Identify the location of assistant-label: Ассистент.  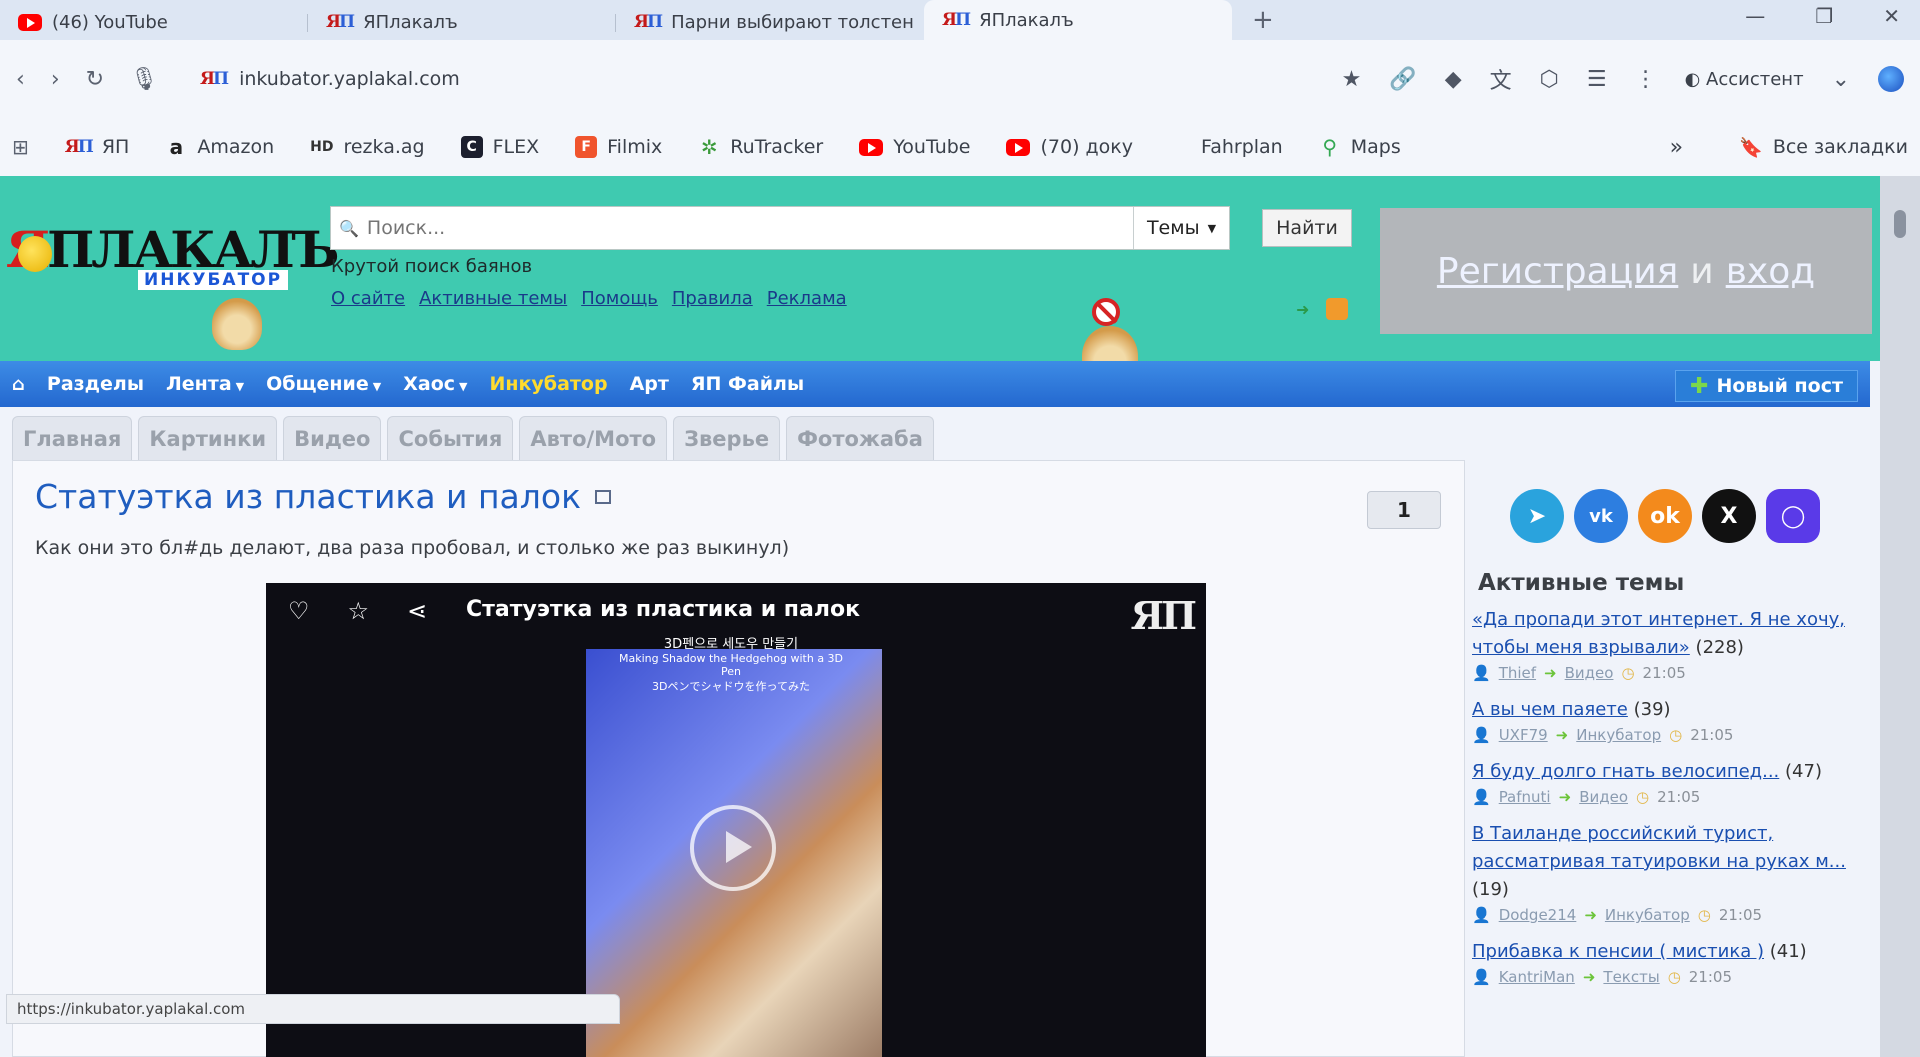
(1755, 79).